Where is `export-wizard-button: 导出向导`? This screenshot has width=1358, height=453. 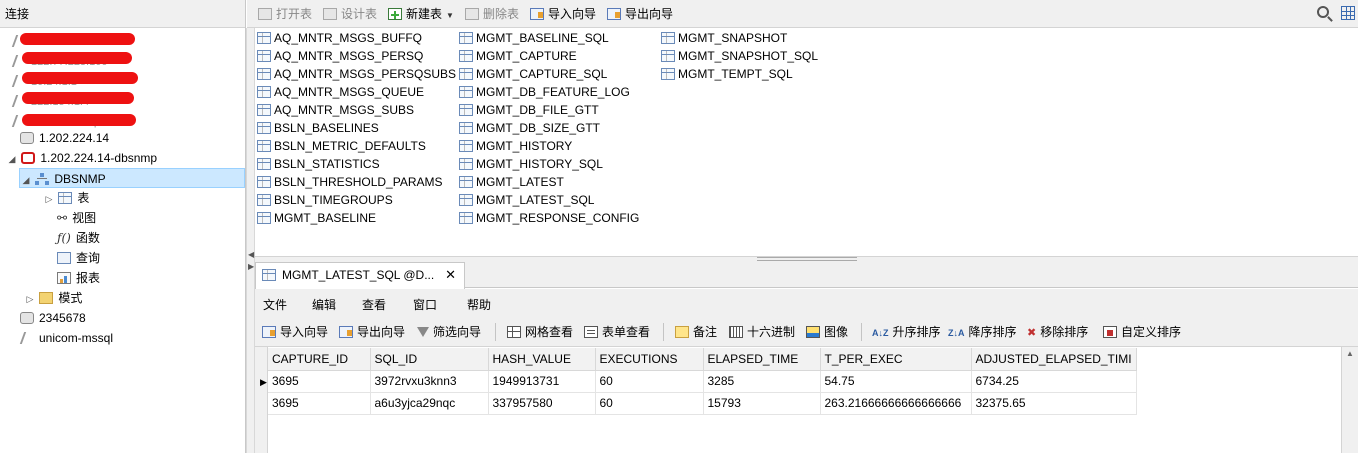
export-wizard-button: 导出向导 is located at coordinates (640, 14).